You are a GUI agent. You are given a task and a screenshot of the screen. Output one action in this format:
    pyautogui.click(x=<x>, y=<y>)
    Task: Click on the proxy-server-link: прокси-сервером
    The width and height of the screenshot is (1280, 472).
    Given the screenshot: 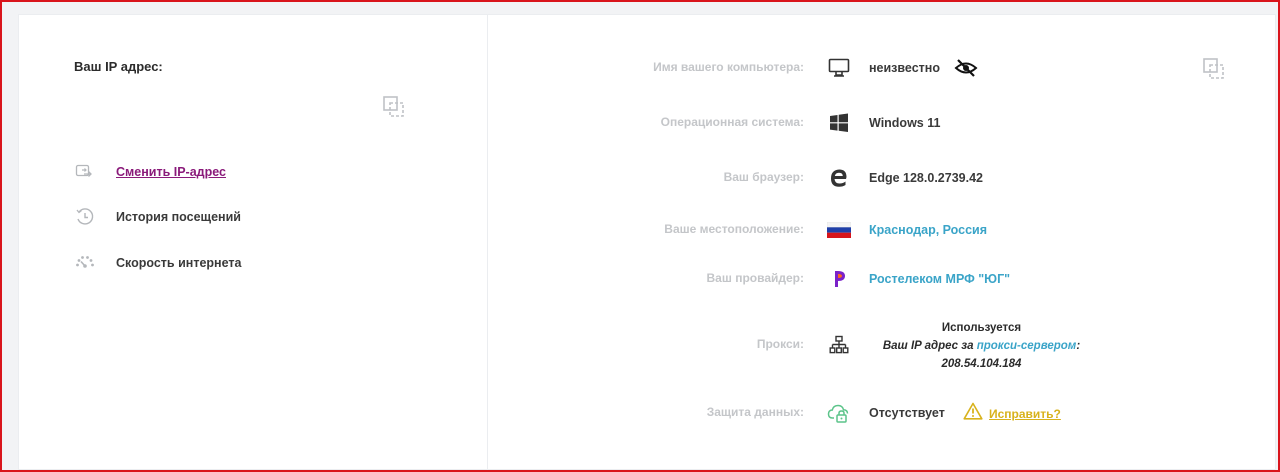 What is the action you would take?
    pyautogui.click(x=1027, y=346)
    